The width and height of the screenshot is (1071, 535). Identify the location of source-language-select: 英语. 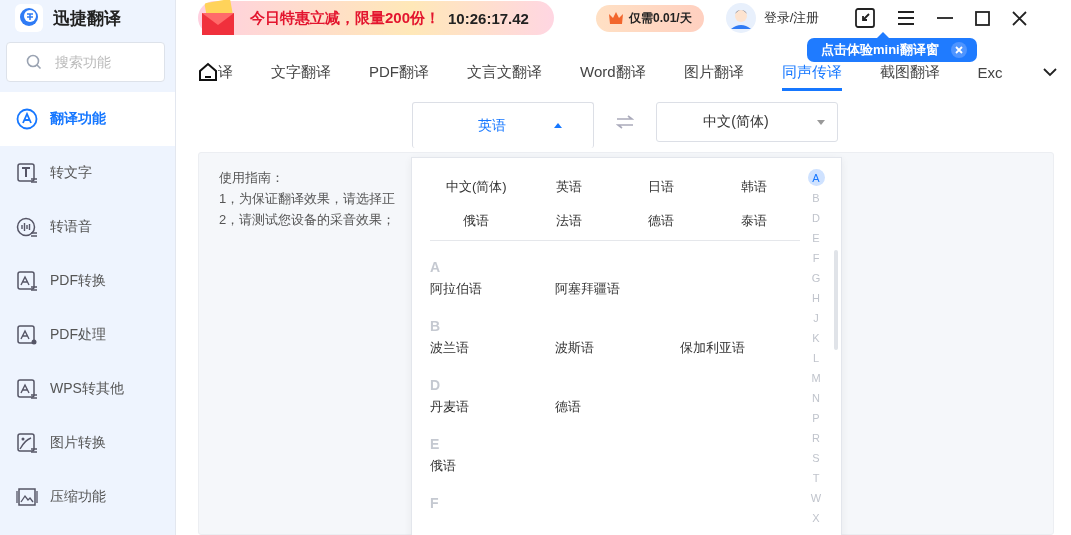
(503, 125).